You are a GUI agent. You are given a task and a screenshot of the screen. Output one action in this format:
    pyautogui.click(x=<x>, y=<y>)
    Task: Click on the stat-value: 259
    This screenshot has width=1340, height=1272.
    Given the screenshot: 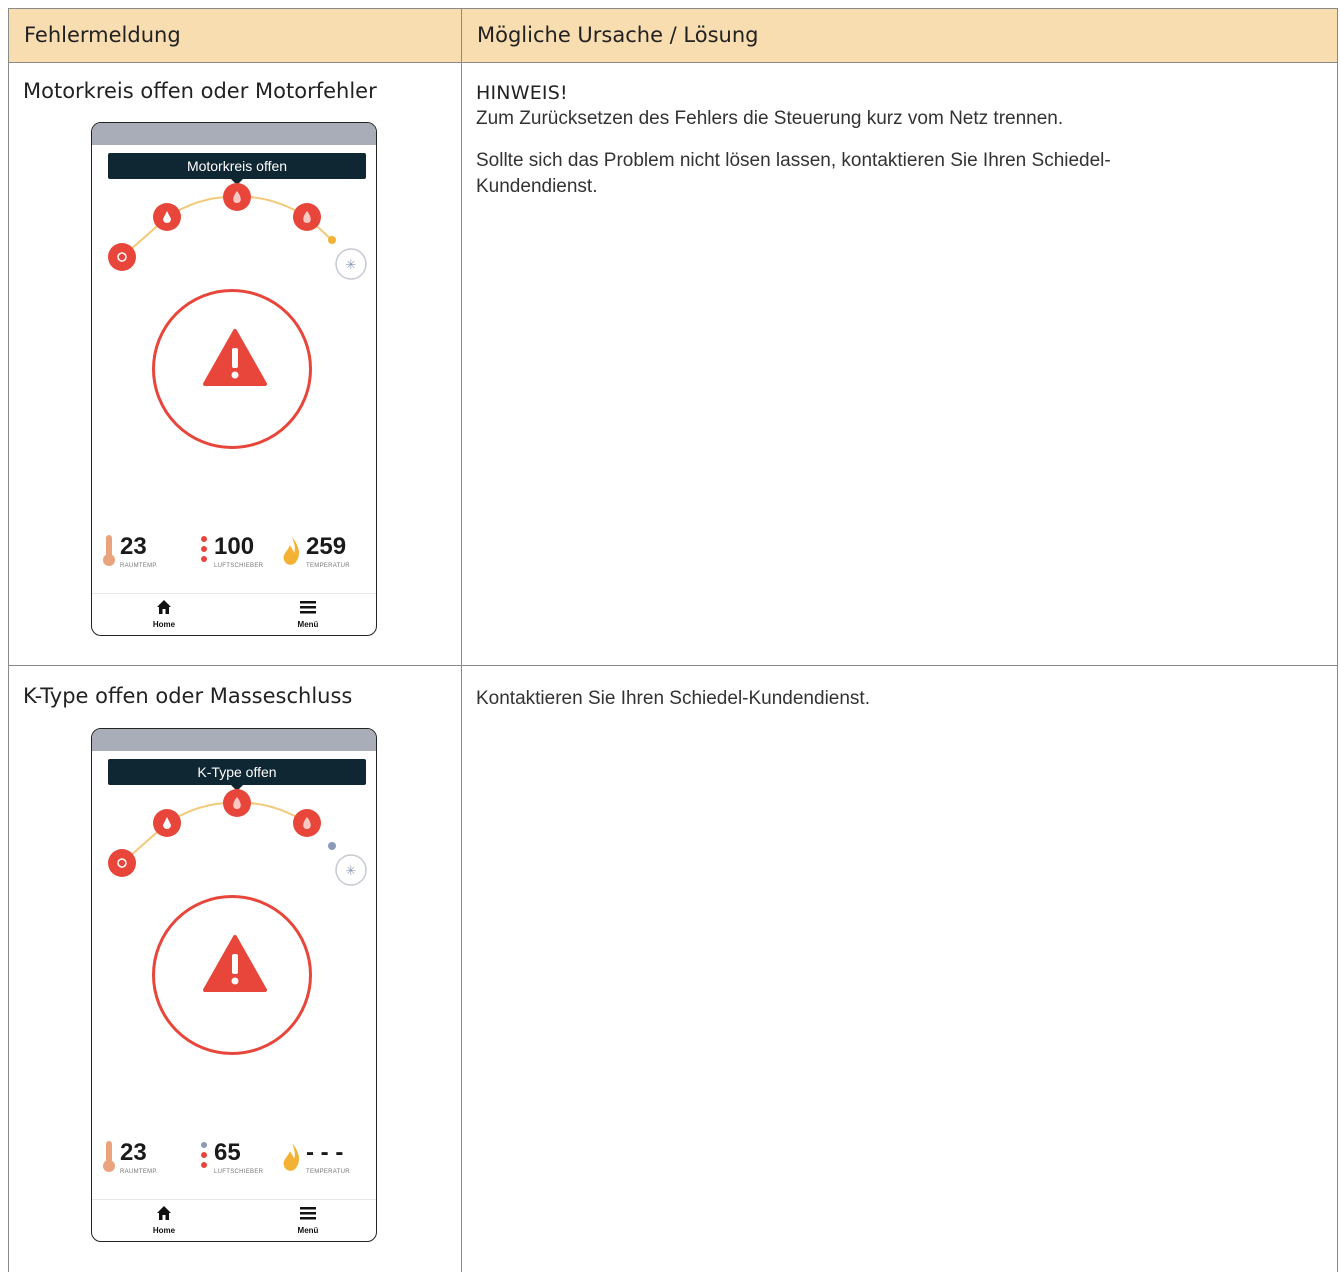 What is the action you would take?
    pyautogui.click(x=326, y=546)
    